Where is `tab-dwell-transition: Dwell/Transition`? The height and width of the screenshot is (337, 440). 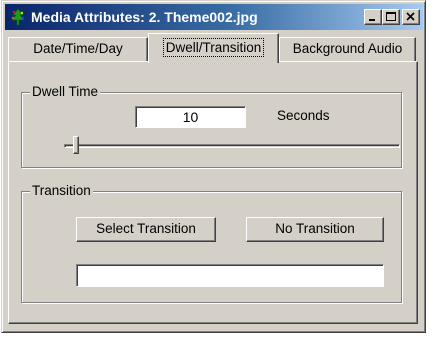
tab-dwell-transition: Dwell/Transition is located at coordinates (213, 48).